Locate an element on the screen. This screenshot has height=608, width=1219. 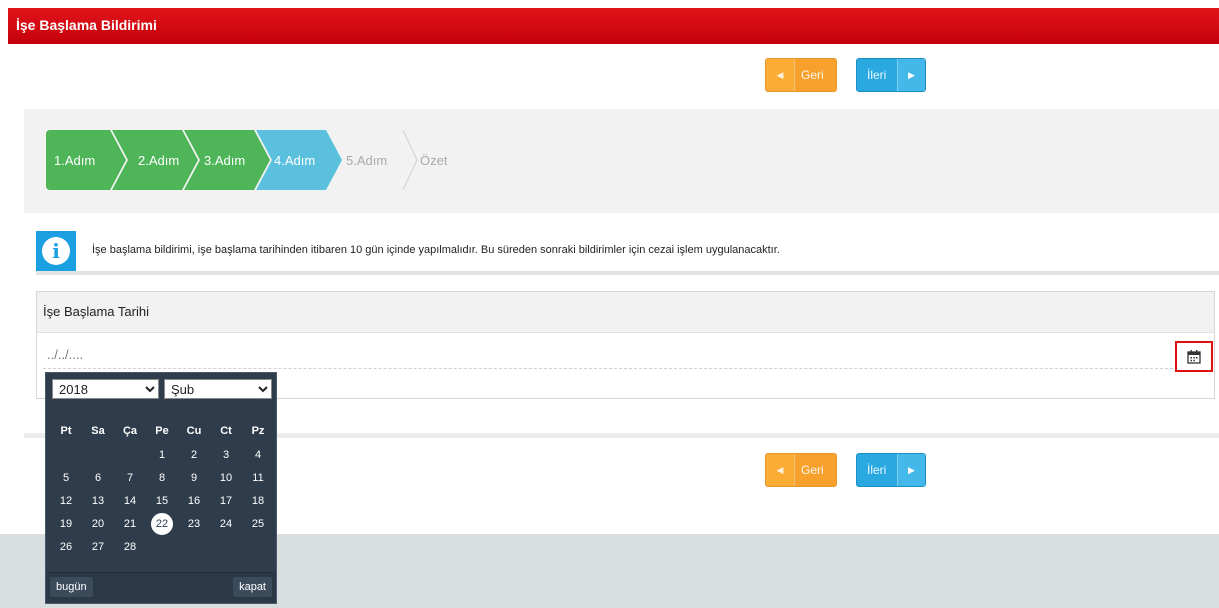
step-5: 5.Adım is located at coordinates (376, 160).